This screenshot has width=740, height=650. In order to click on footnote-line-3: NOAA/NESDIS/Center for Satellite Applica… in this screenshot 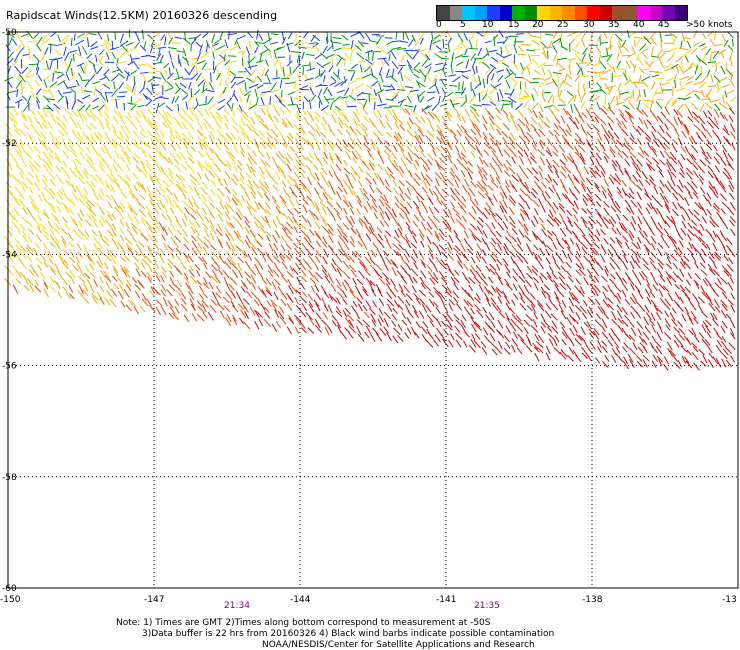, I will do `click(398, 645)`.